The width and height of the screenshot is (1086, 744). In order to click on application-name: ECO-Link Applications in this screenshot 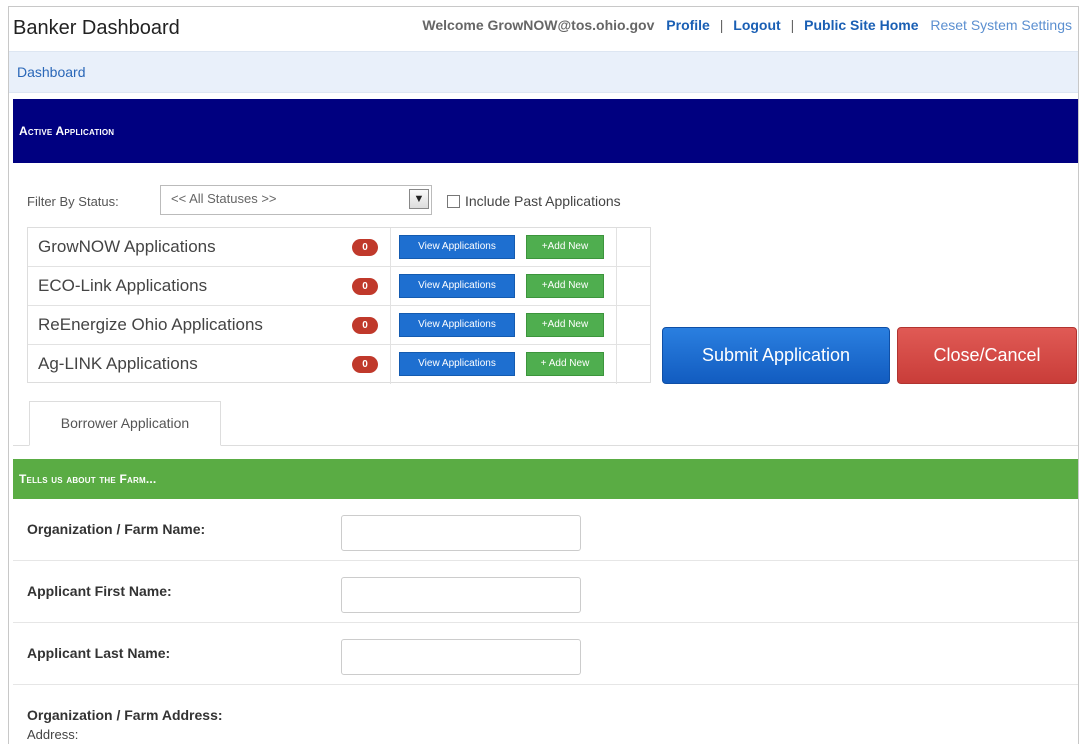, I will do `click(123, 285)`.